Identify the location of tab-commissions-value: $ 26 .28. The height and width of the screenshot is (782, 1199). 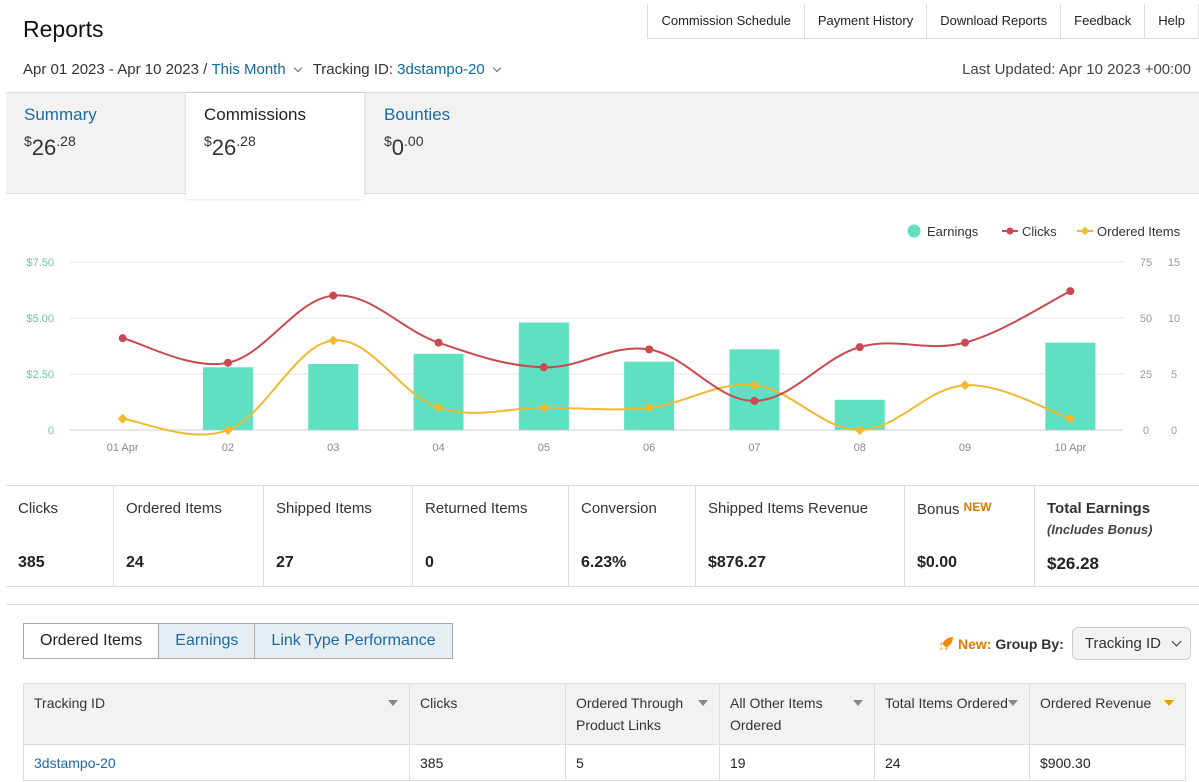
(230, 146).